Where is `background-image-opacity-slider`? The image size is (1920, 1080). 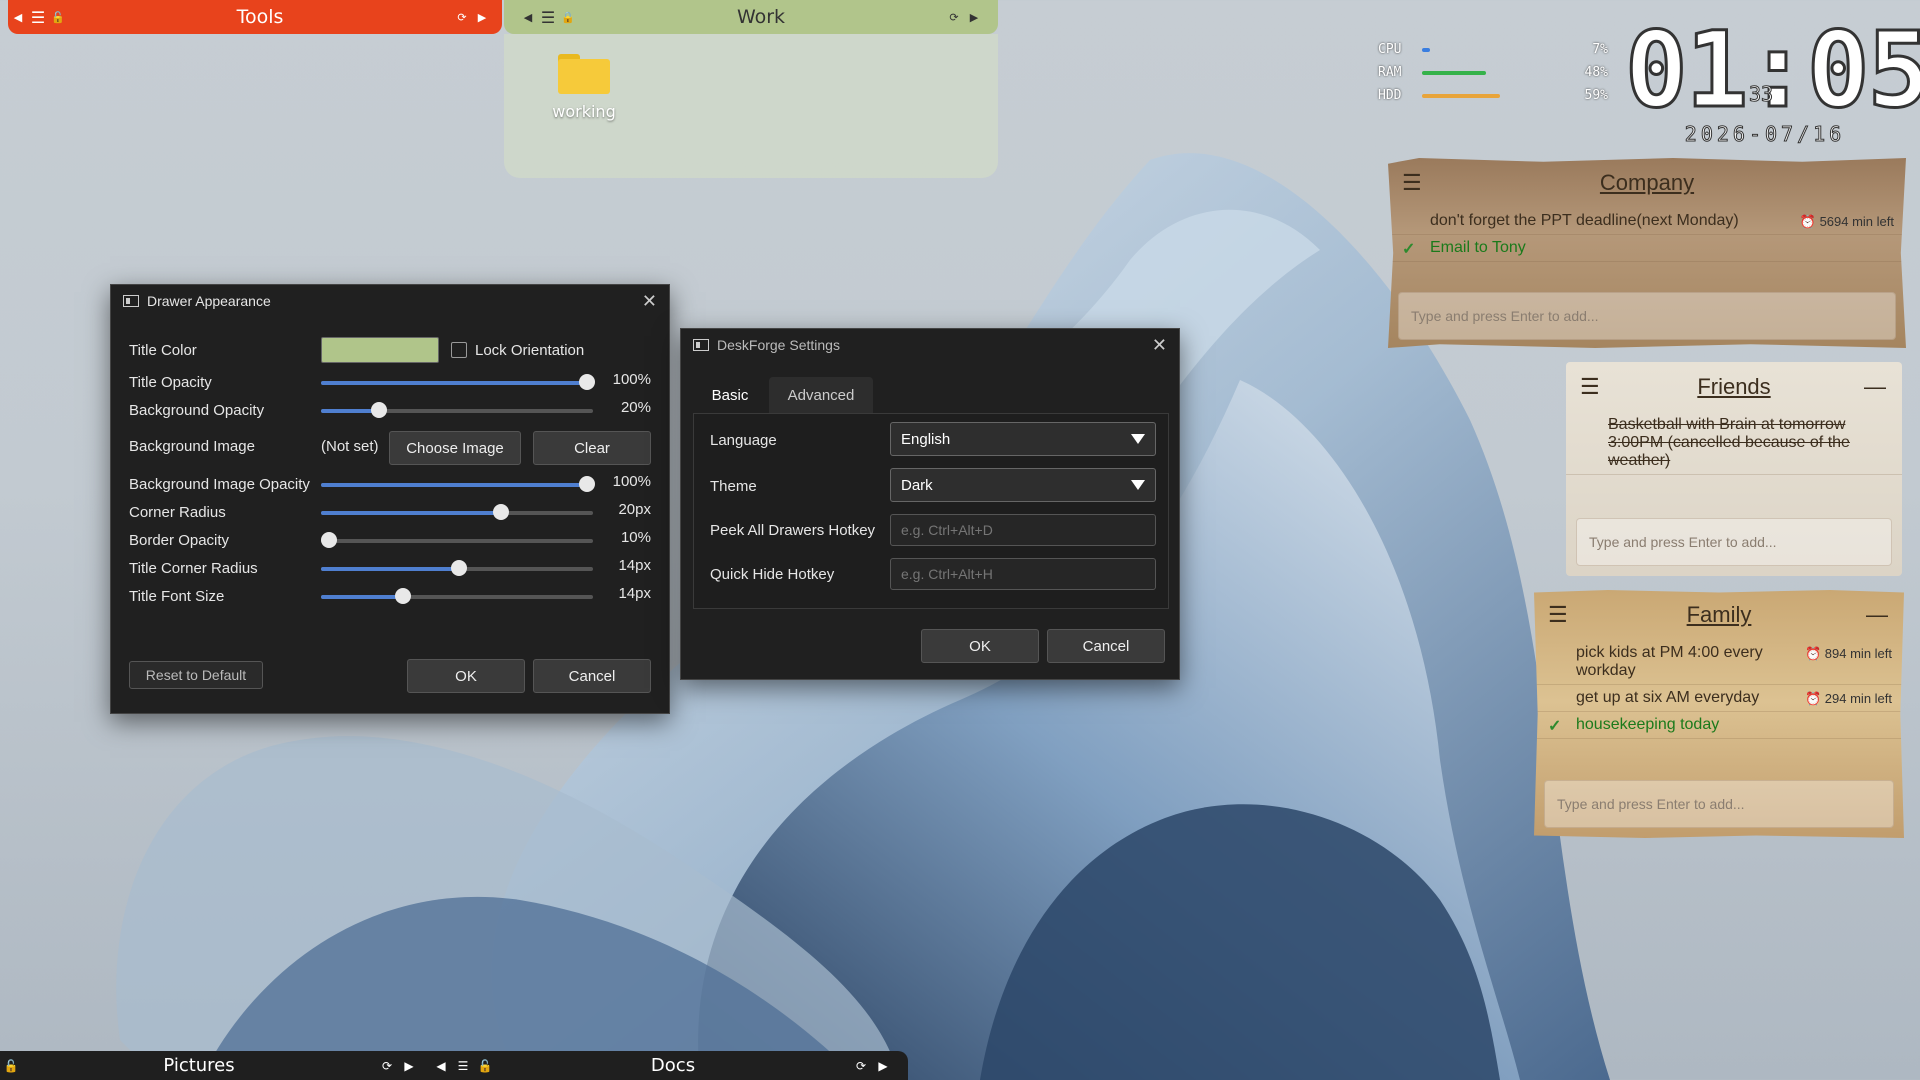
background-image-opacity-slider is located at coordinates (458, 484).